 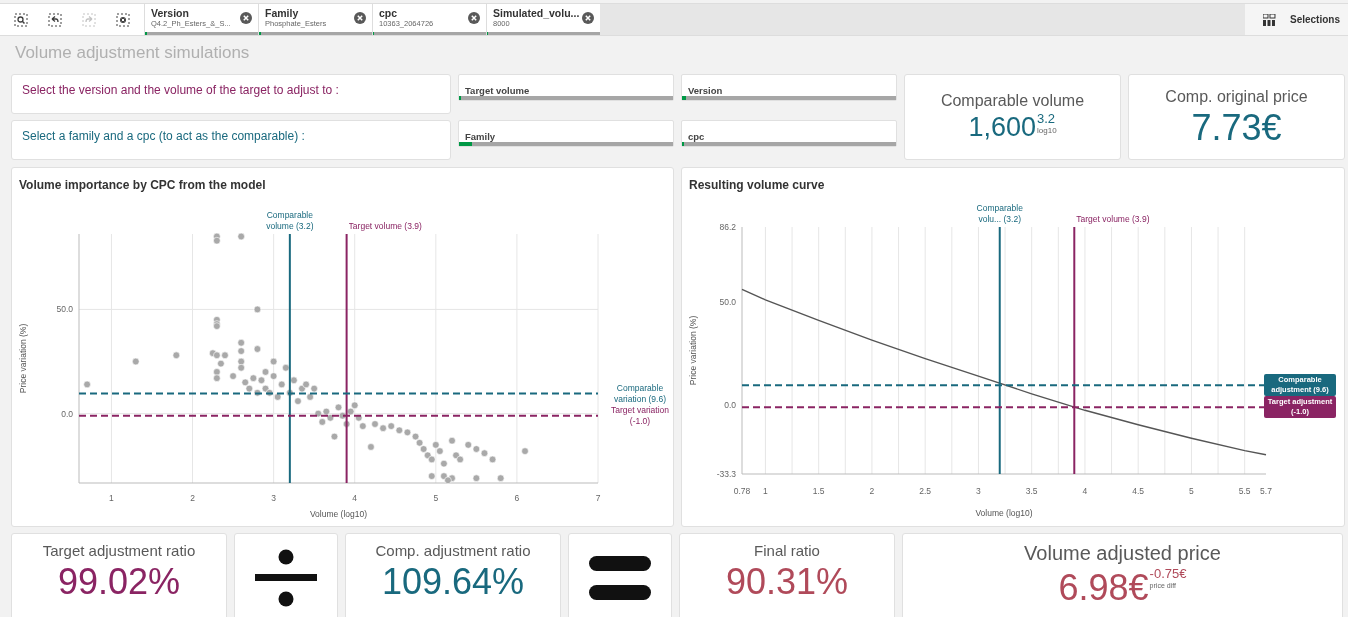 What do you see at coordinates (1031, 491) in the screenshot?
I see `axis-tick-label: 3.5` at bounding box center [1031, 491].